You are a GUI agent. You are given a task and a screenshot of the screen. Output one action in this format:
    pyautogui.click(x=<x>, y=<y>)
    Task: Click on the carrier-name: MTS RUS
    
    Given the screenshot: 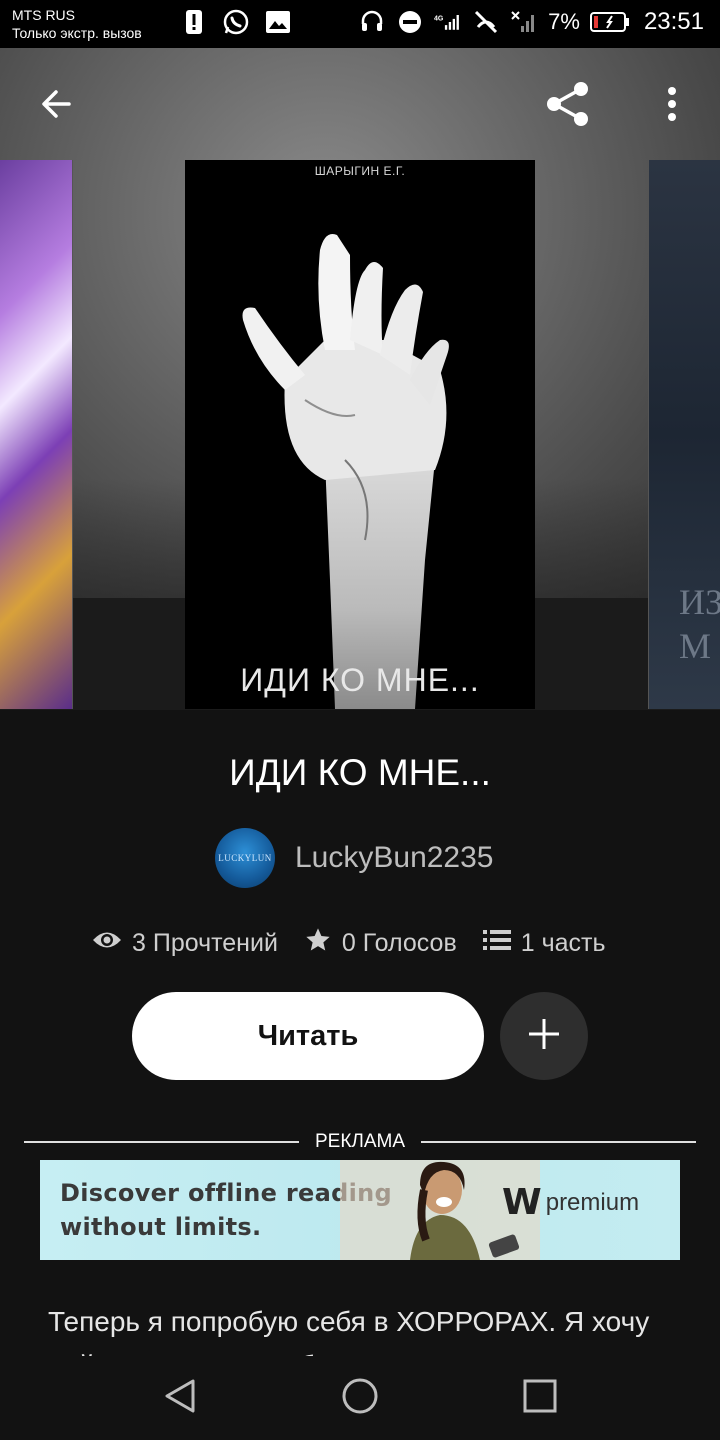 What is the action you would take?
    pyautogui.click(x=43, y=15)
    